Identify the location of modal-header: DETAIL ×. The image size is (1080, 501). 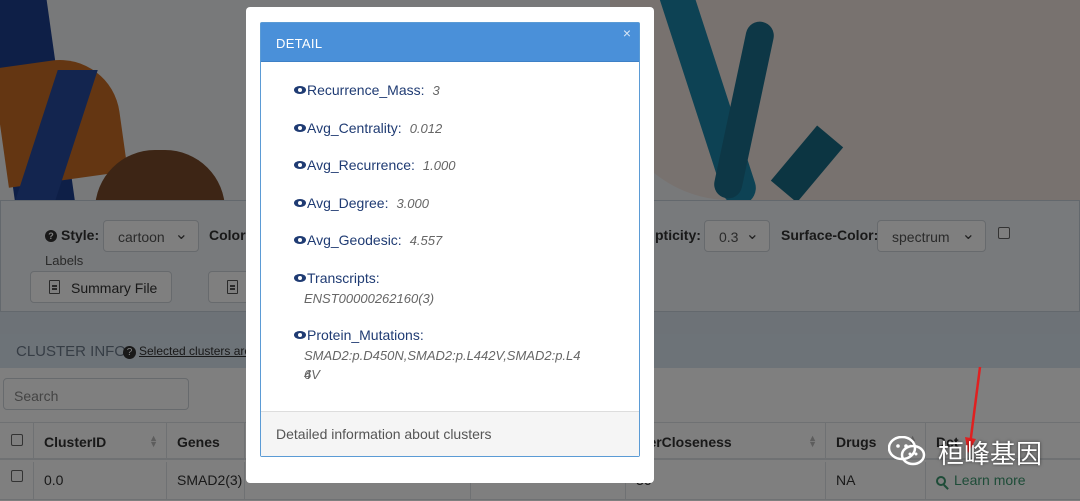
(450, 42).